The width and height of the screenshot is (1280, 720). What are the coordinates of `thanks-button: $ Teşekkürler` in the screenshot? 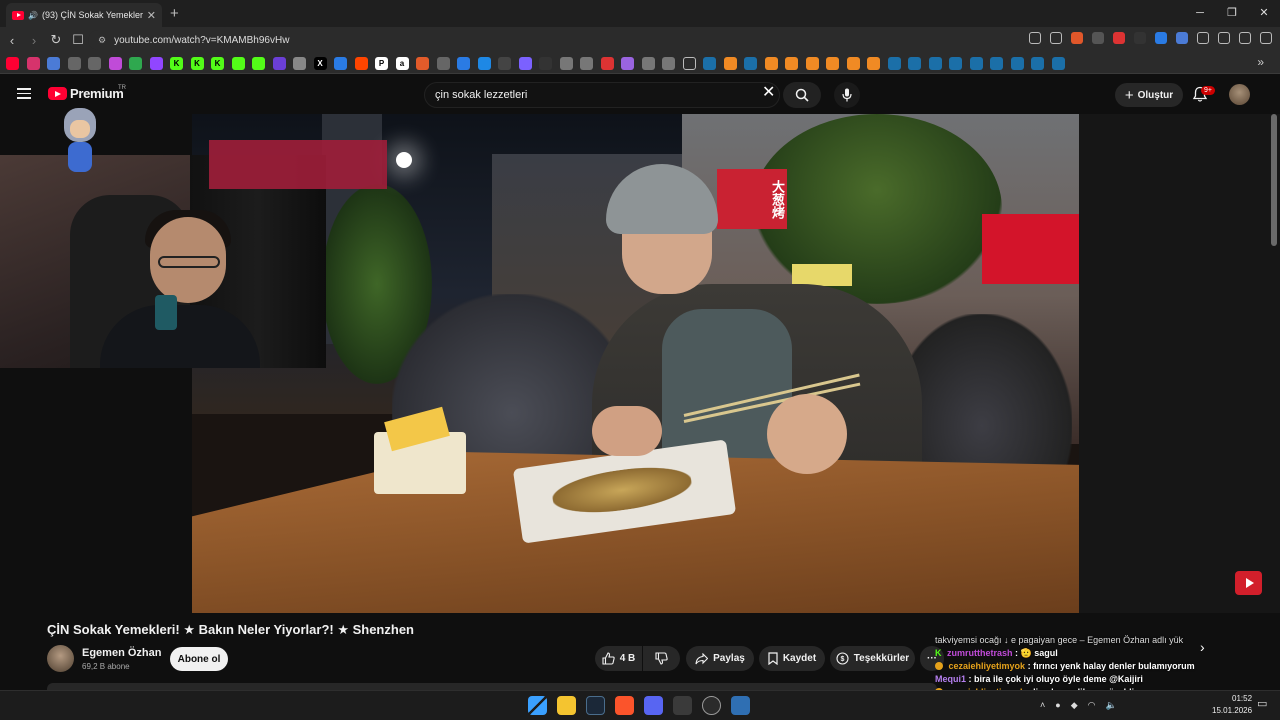 It's located at (872, 658).